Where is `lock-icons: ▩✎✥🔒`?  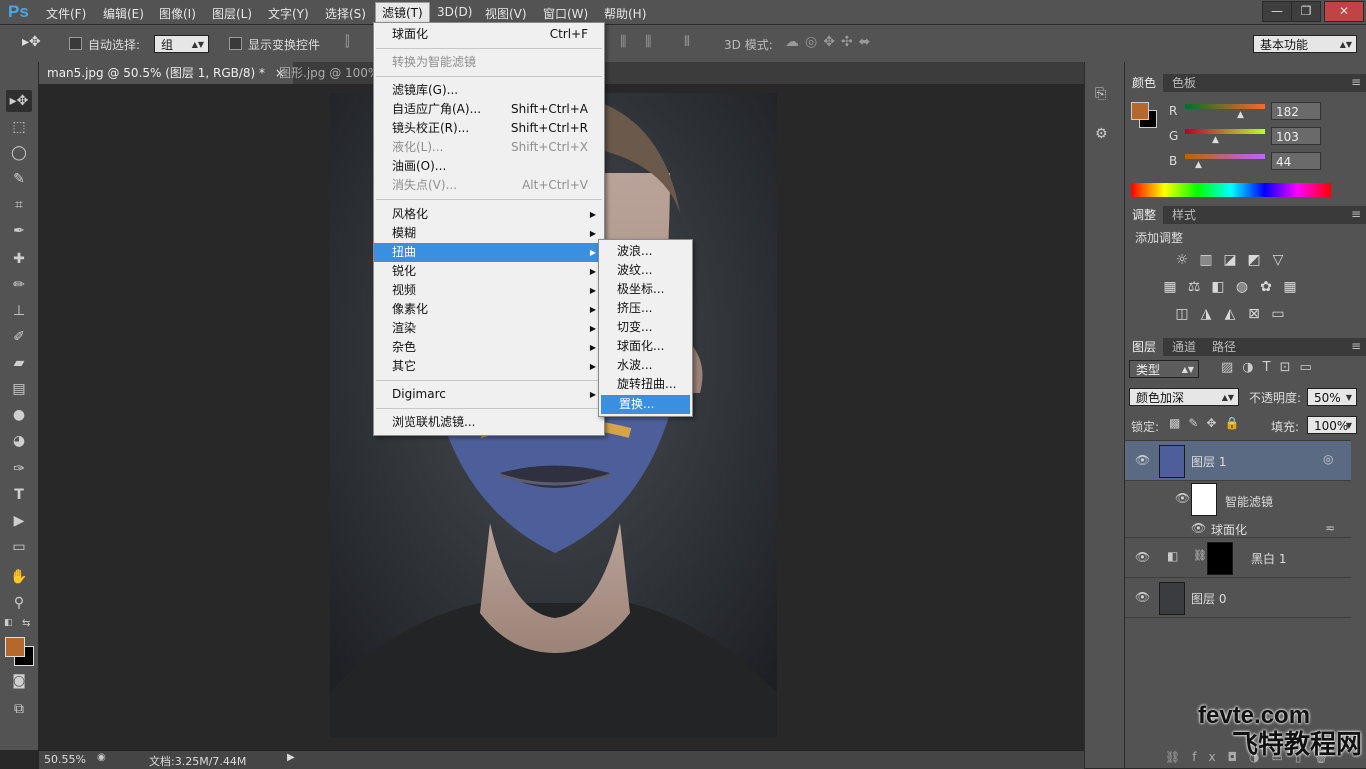 lock-icons: ▩✎✥🔒 is located at coordinates (1208, 423).